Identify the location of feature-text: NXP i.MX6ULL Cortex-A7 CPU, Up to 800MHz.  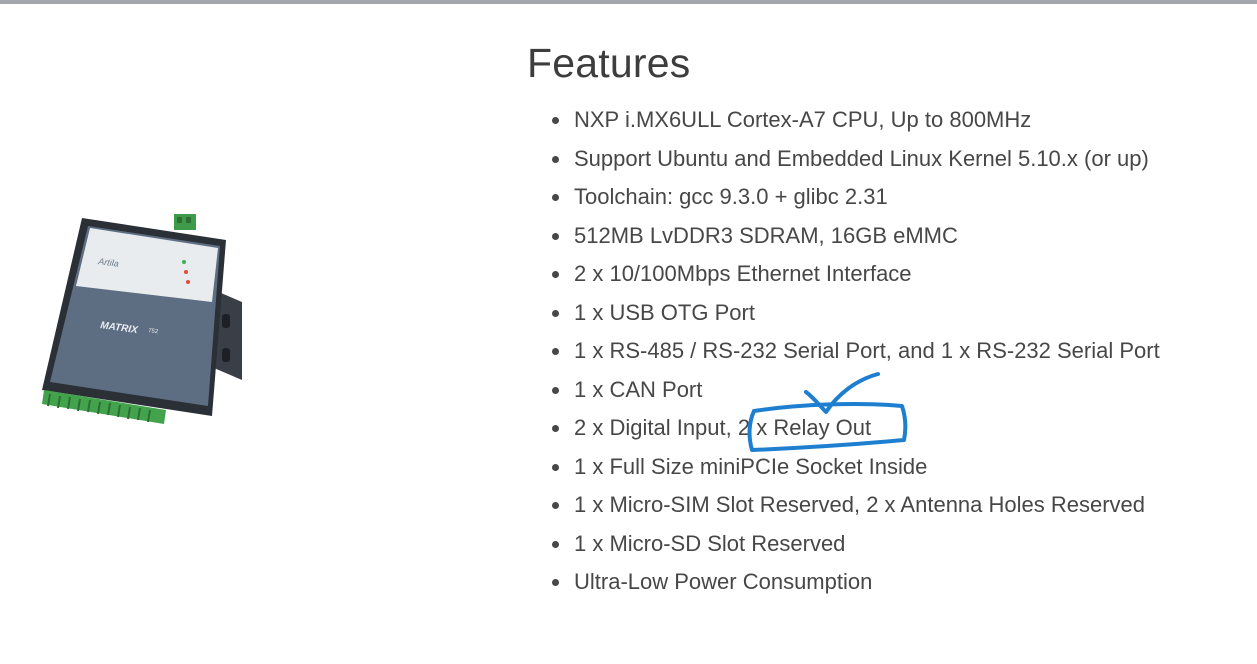
(803, 119).